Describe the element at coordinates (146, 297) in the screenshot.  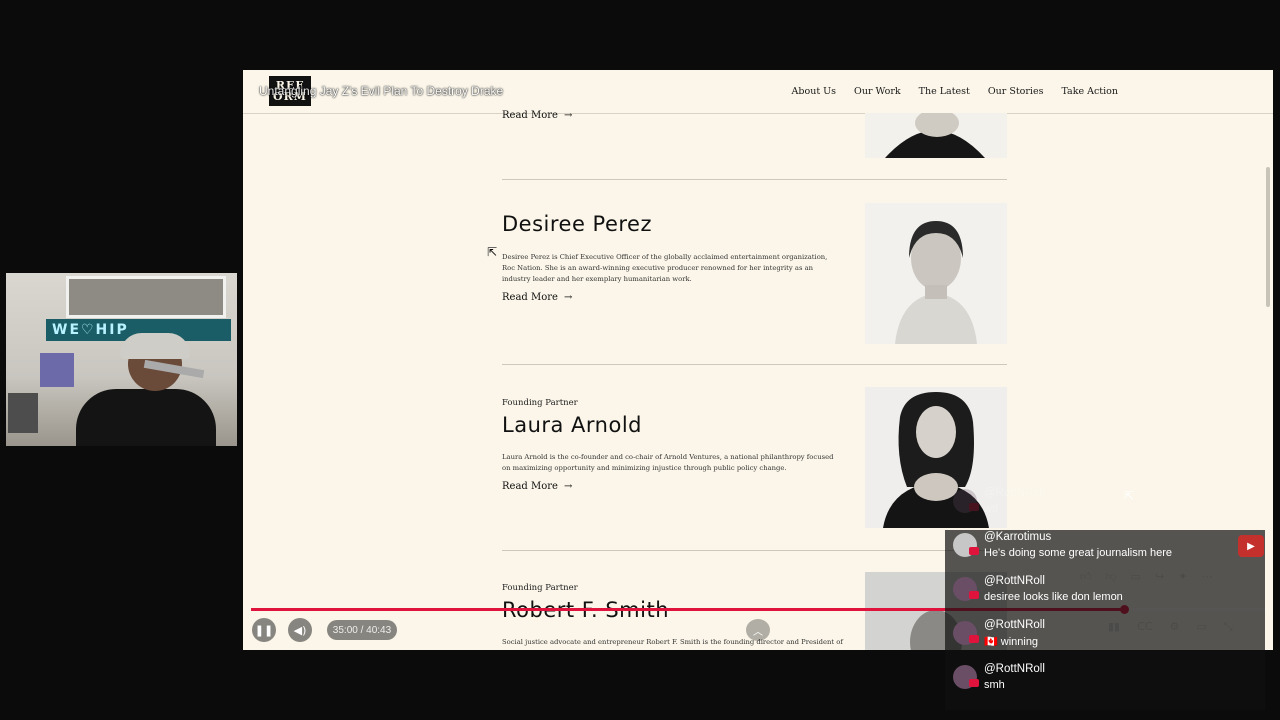
I see `wall-frame` at that location.